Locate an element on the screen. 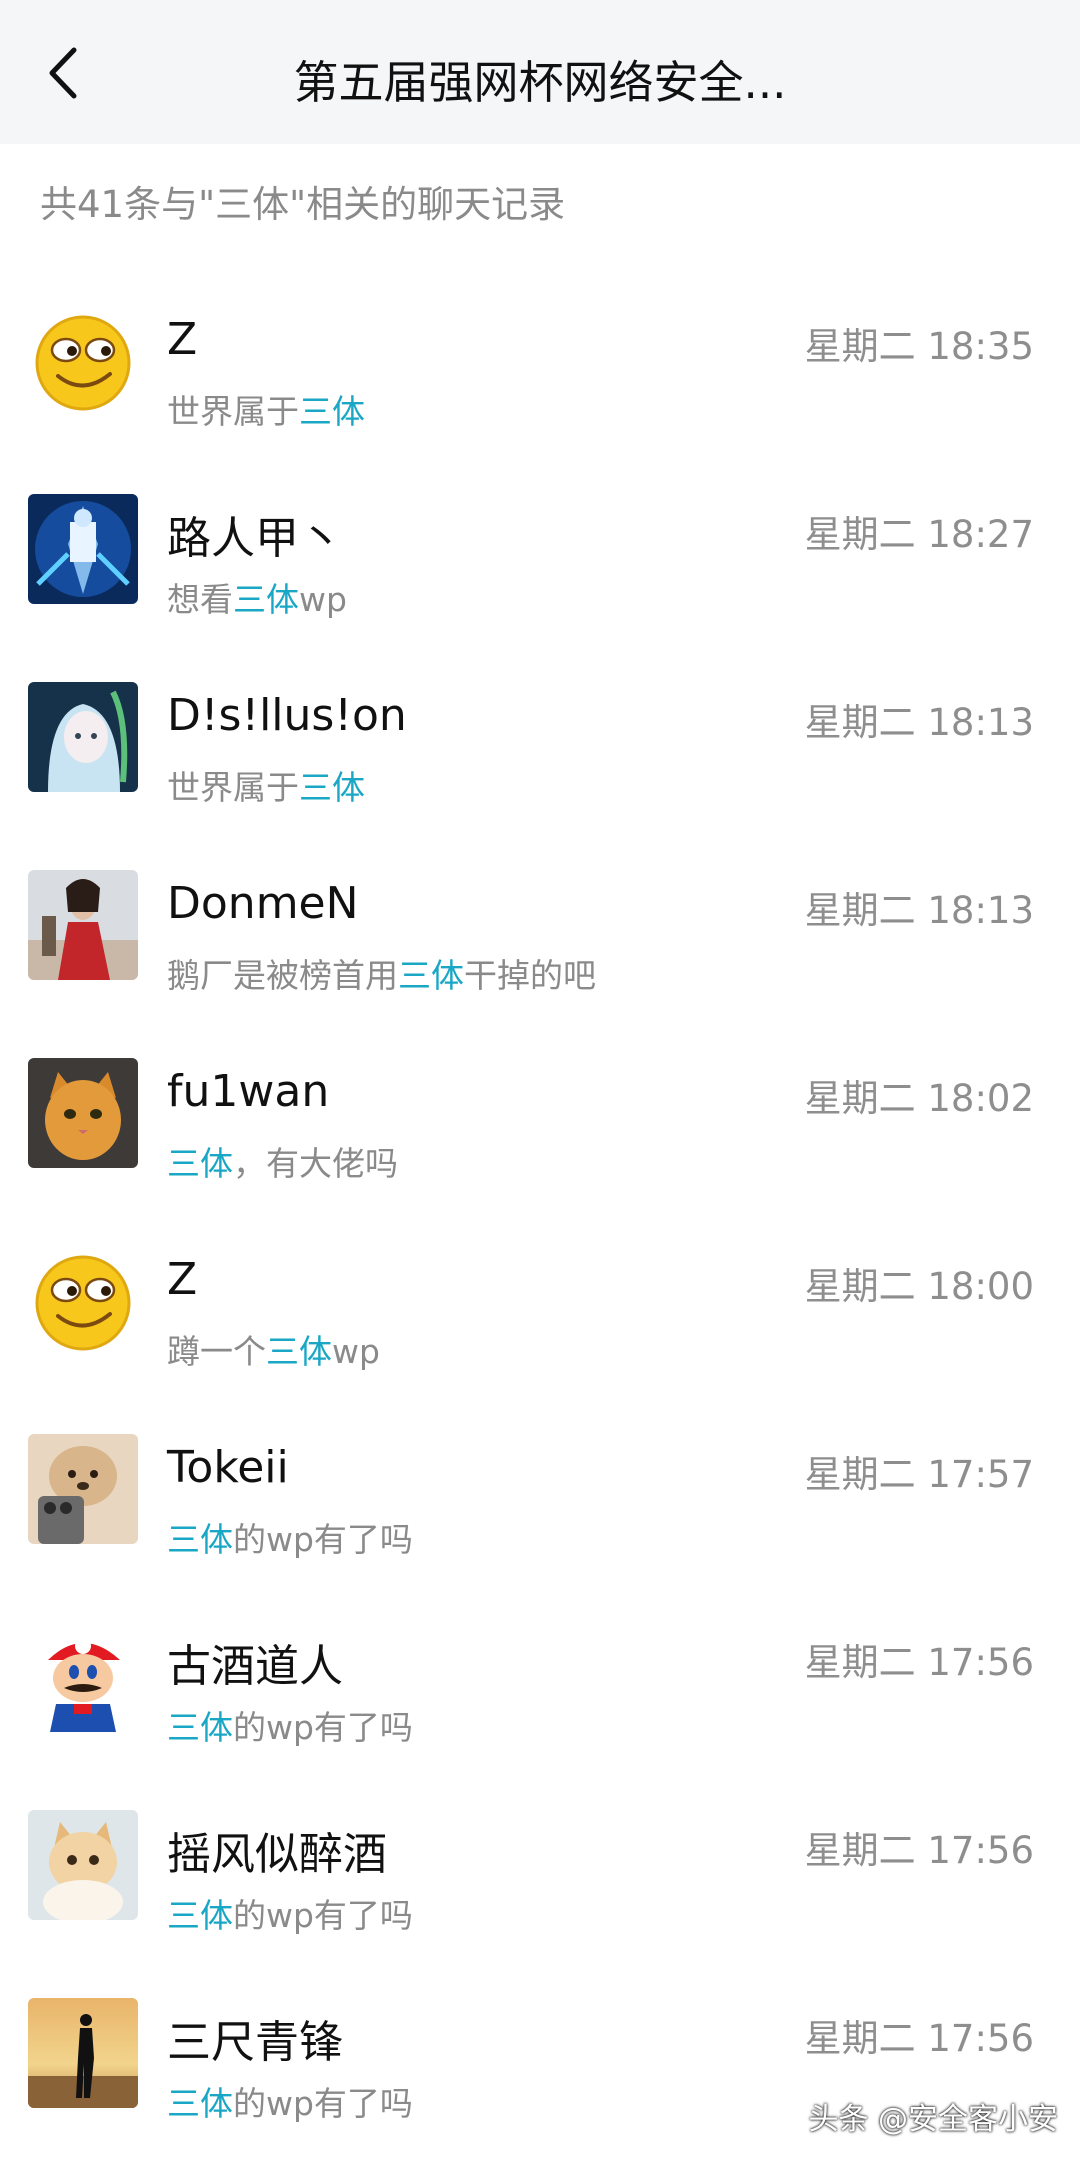 The width and height of the screenshot is (1080, 2166). snippet-text-after: ，有大佬吗 is located at coordinates (315, 1163).